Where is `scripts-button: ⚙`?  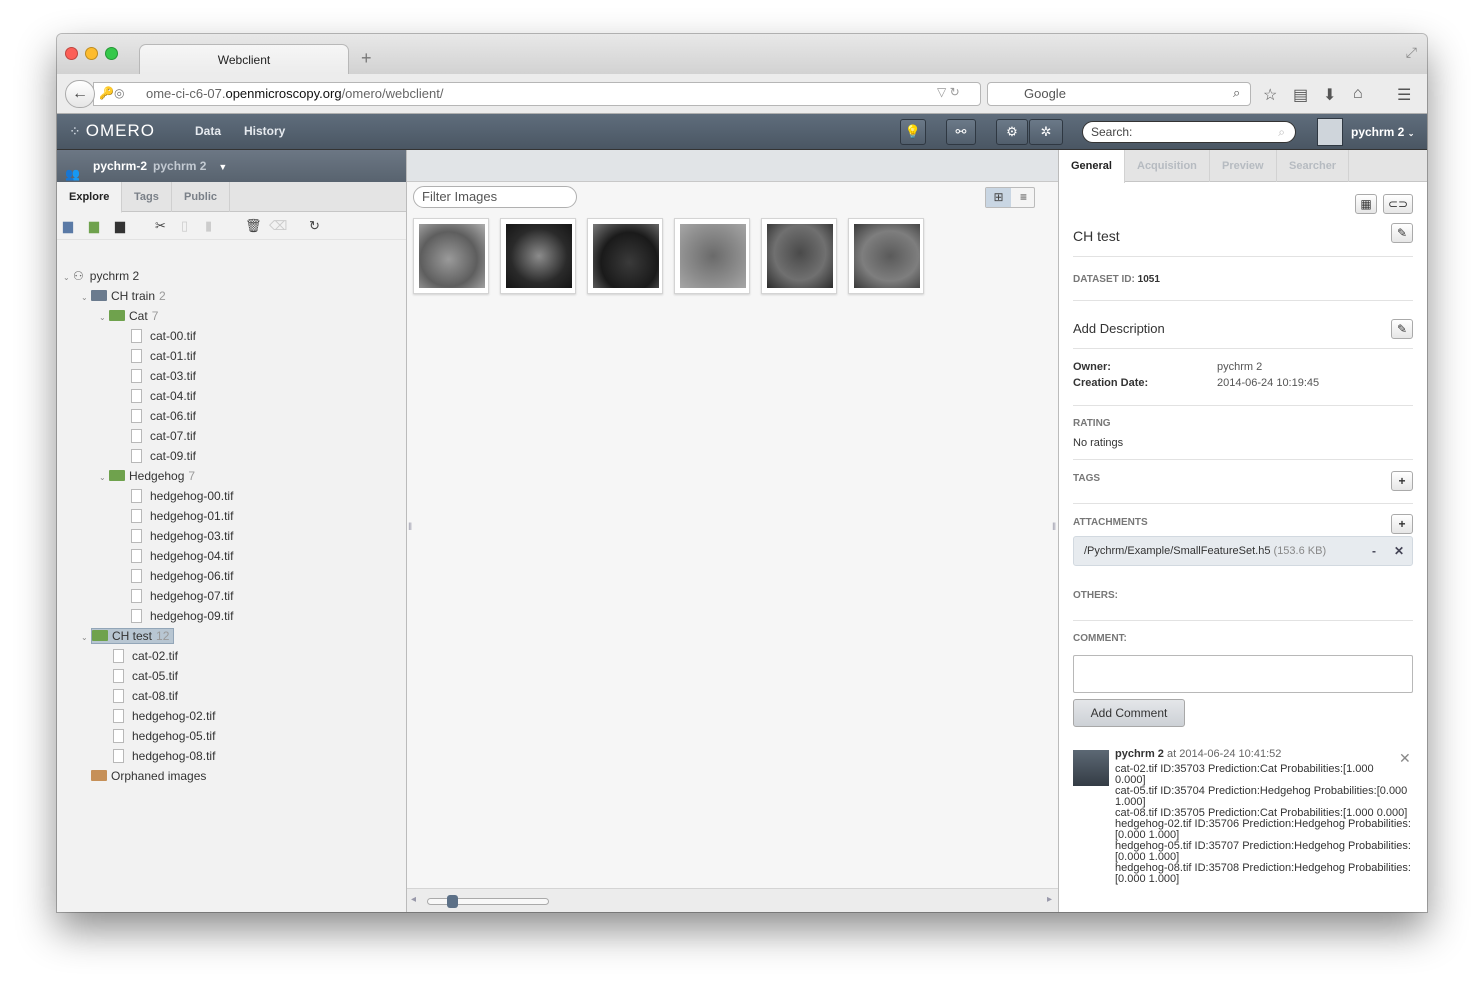 scripts-button: ⚙ is located at coordinates (1012, 132).